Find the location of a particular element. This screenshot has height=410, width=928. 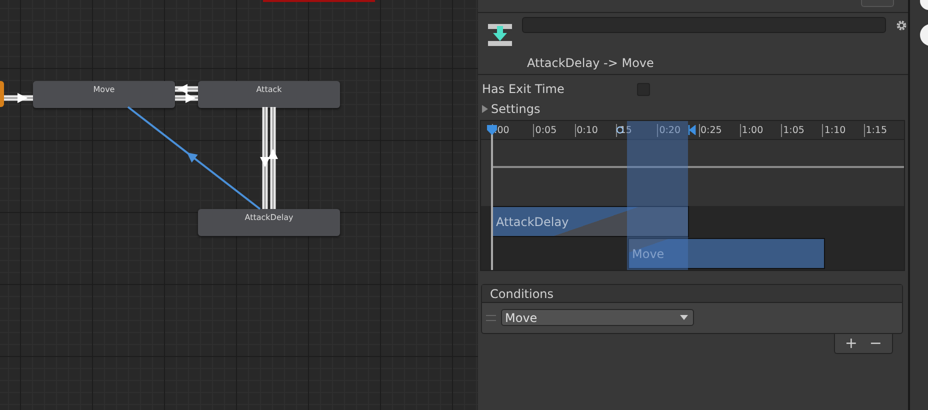

transition-title: AttackDelay -> Move is located at coordinates (591, 63).